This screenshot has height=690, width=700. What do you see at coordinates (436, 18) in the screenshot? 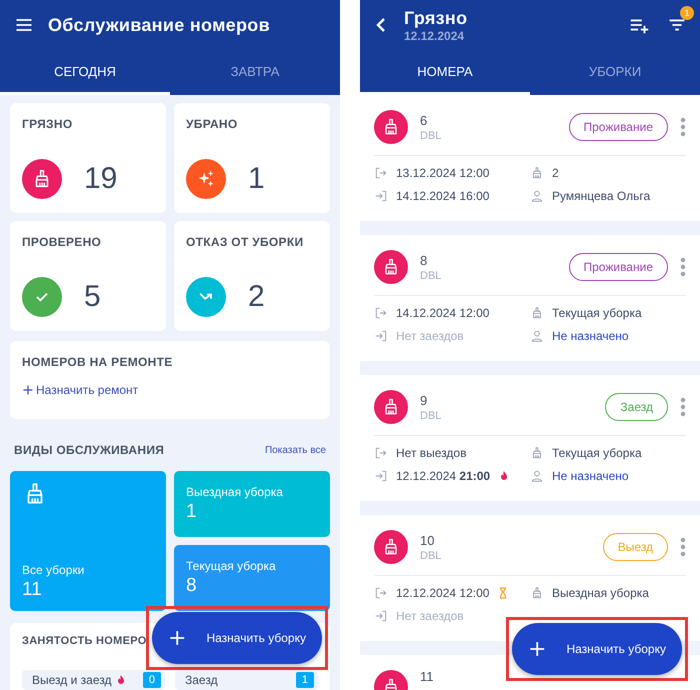
I see `screen-title: Грязно` at bounding box center [436, 18].